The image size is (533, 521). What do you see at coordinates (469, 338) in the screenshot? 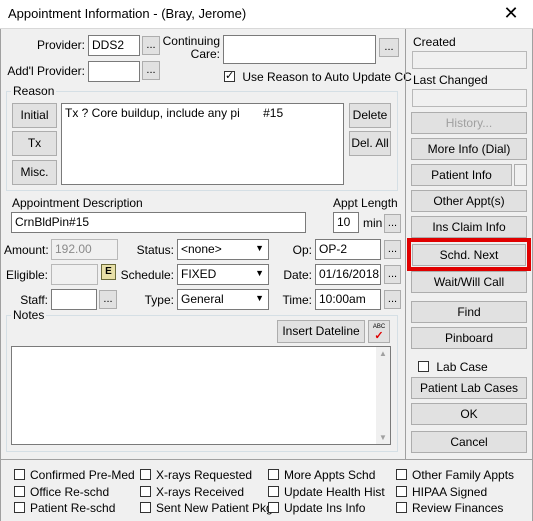
I see `pinboard-button: Pinboard` at bounding box center [469, 338].